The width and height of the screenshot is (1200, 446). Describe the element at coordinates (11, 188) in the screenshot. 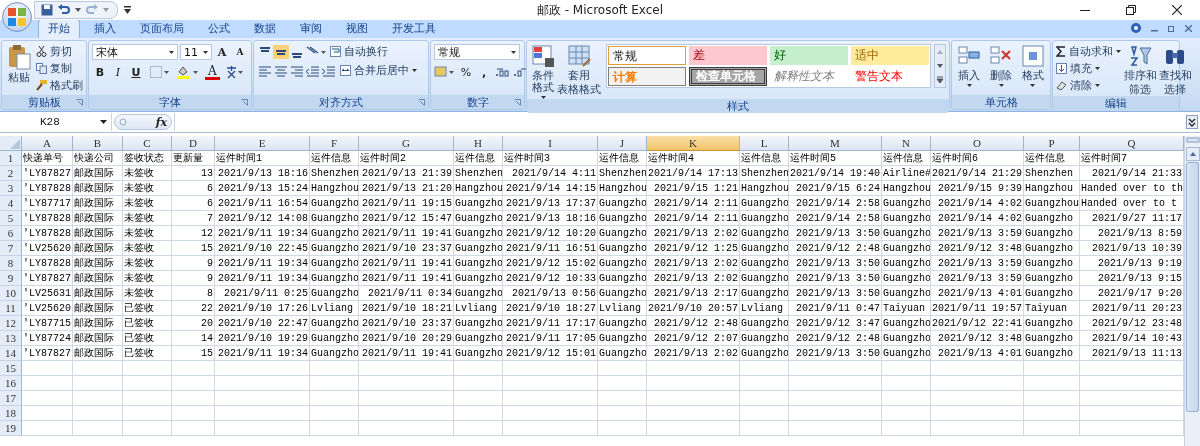

I see `row-header: 3` at that location.